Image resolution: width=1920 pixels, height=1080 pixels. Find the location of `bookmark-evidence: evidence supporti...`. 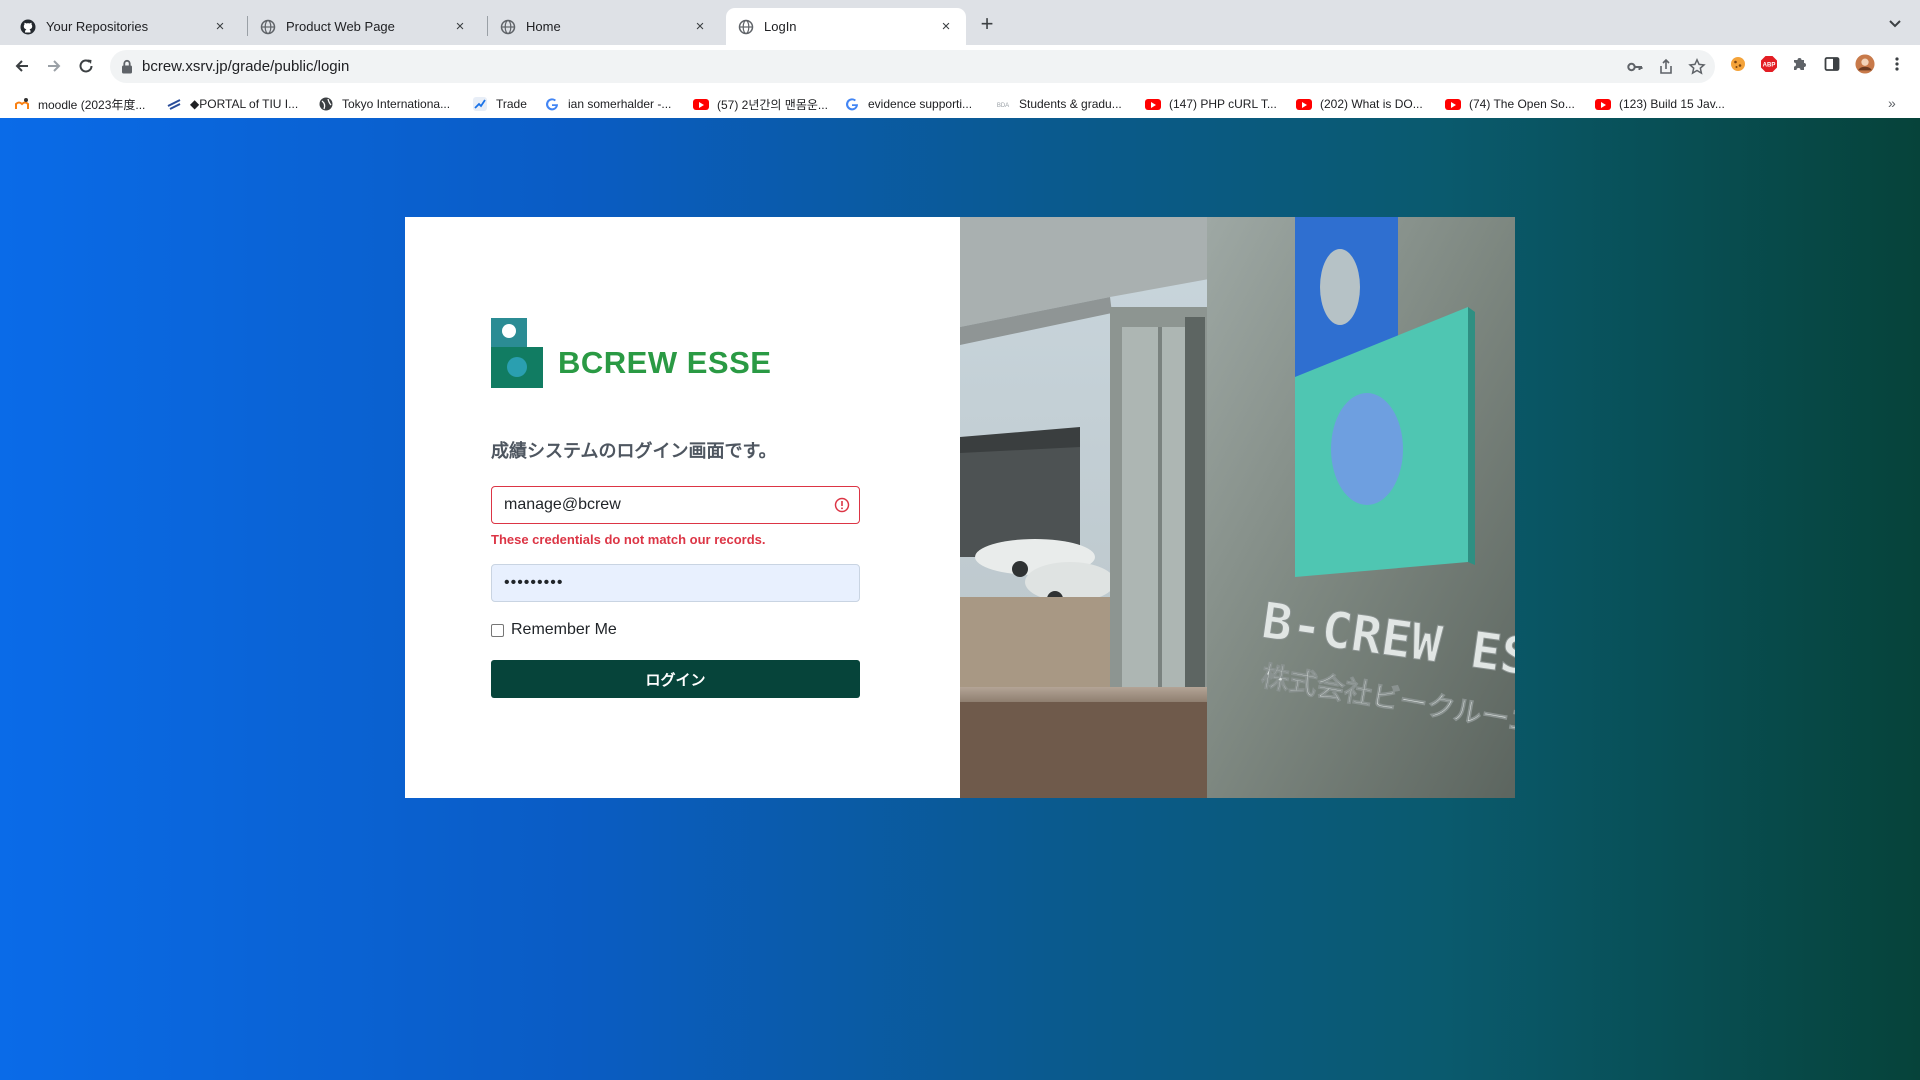

bookmark-evidence: evidence supporti... is located at coordinates (908, 104).